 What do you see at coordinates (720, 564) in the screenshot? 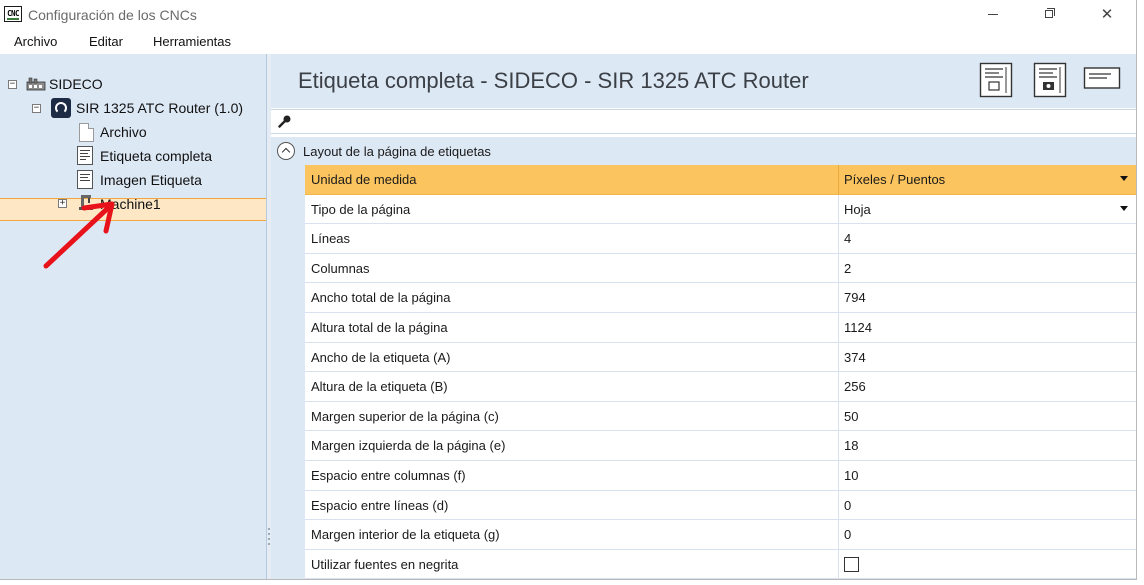
I see `property-row-fuentes-negrita: Utilizar fuentes en negrita` at bounding box center [720, 564].